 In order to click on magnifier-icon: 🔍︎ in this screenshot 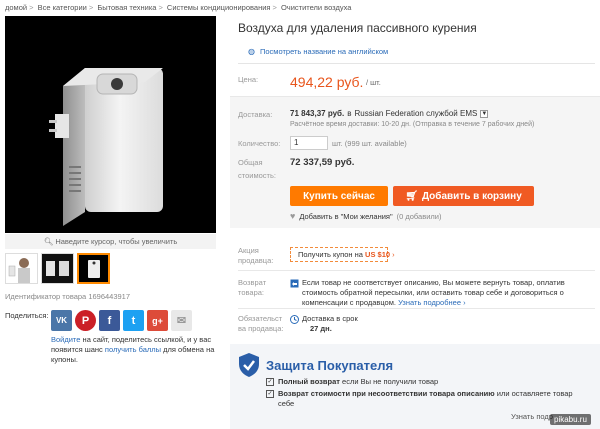, I will do `click(48, 241)`.